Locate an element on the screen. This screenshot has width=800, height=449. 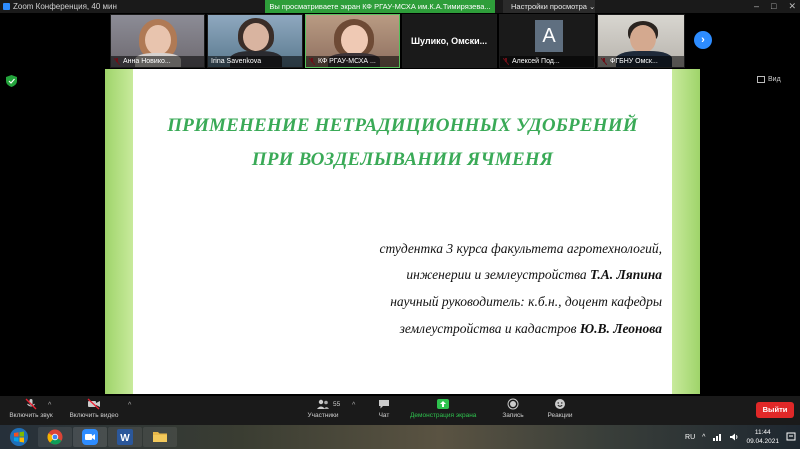
record-label: Запись is located at coordinates (513, 415).